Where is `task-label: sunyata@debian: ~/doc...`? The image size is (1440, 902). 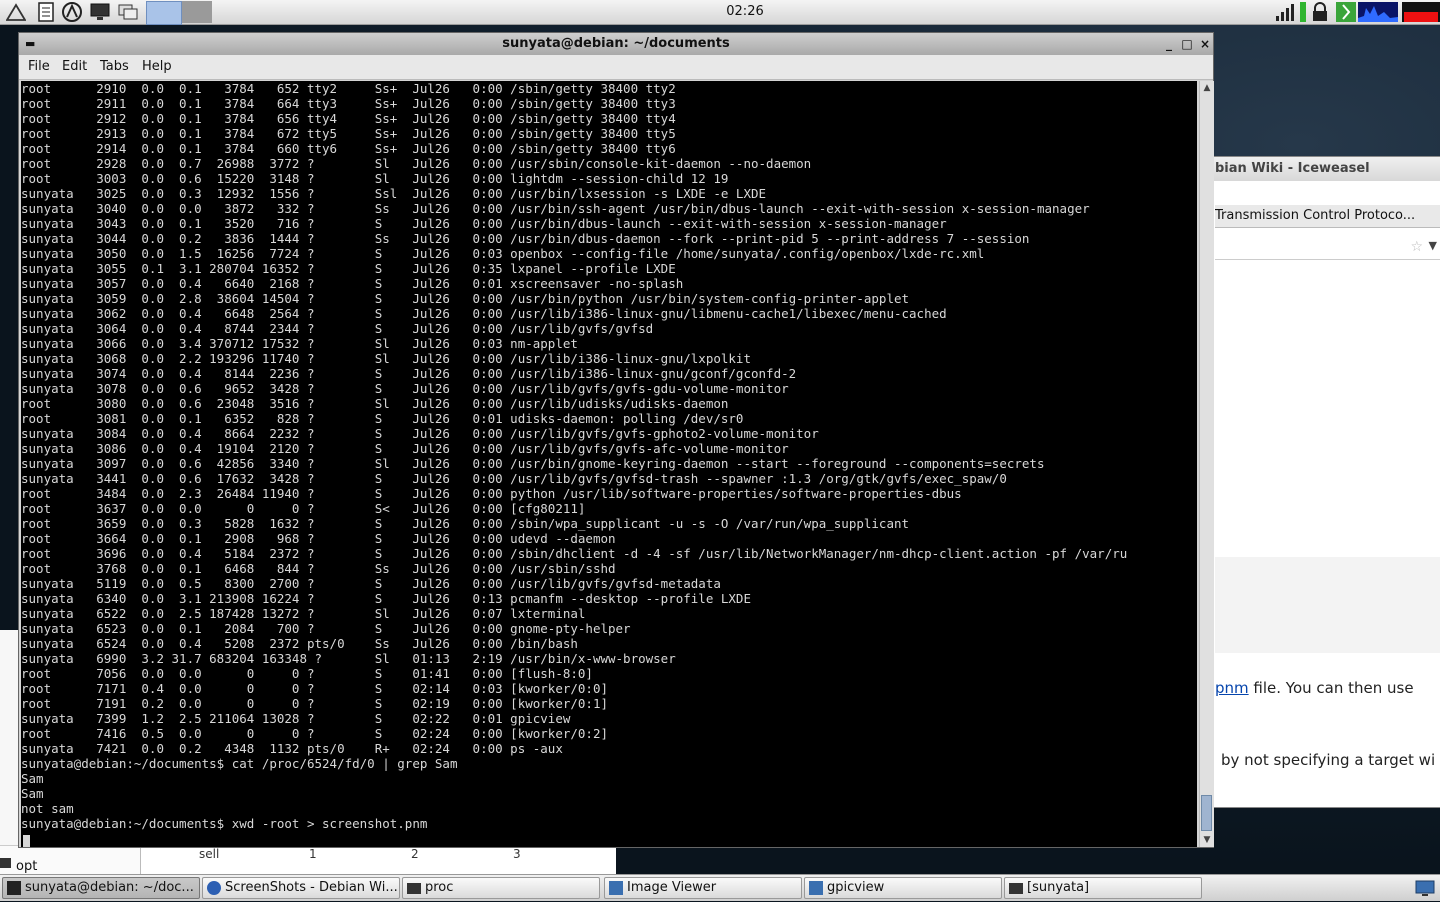 task-label: sunyata@debian: ~/doc... is located at coordinates (109, 887).